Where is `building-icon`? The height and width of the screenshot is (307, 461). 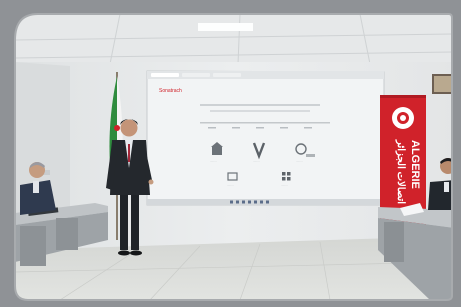
building-icon is located at coordinates (217, 151).